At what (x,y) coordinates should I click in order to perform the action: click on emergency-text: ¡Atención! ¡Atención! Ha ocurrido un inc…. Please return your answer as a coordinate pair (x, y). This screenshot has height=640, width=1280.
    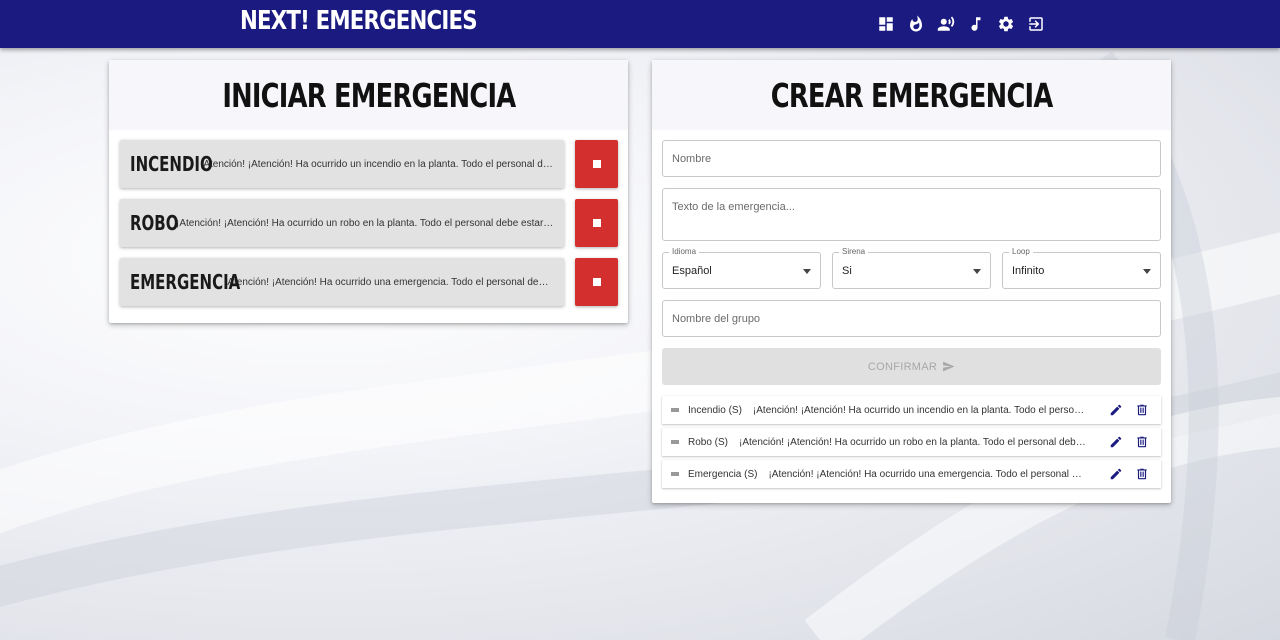
    Looking at the image, I should click on (382, 164).